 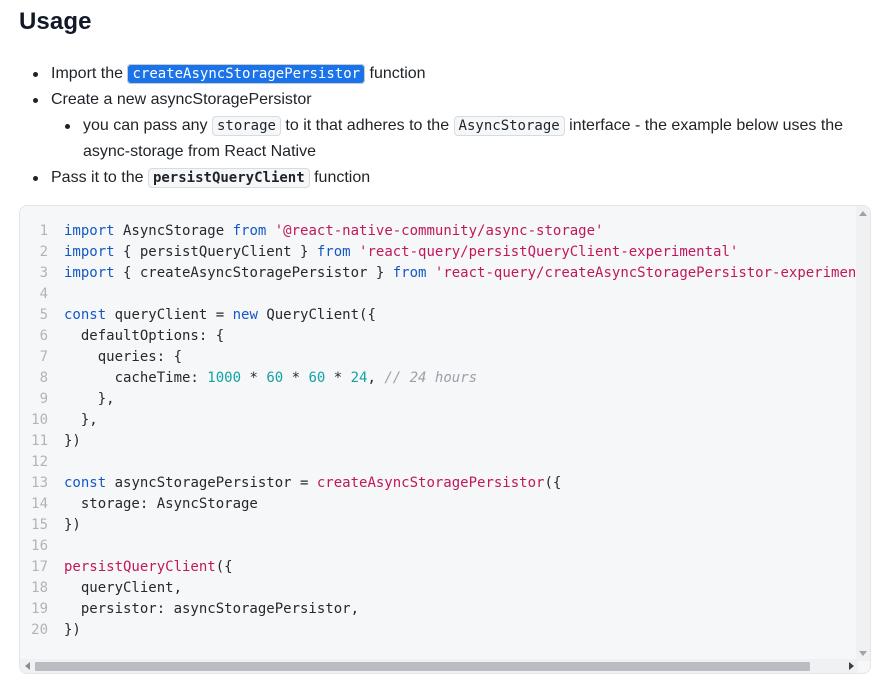 What do you see at coordinates (39, 567) in the screenshot?
I see `line-number: 17` at bounding box center [39, 567].